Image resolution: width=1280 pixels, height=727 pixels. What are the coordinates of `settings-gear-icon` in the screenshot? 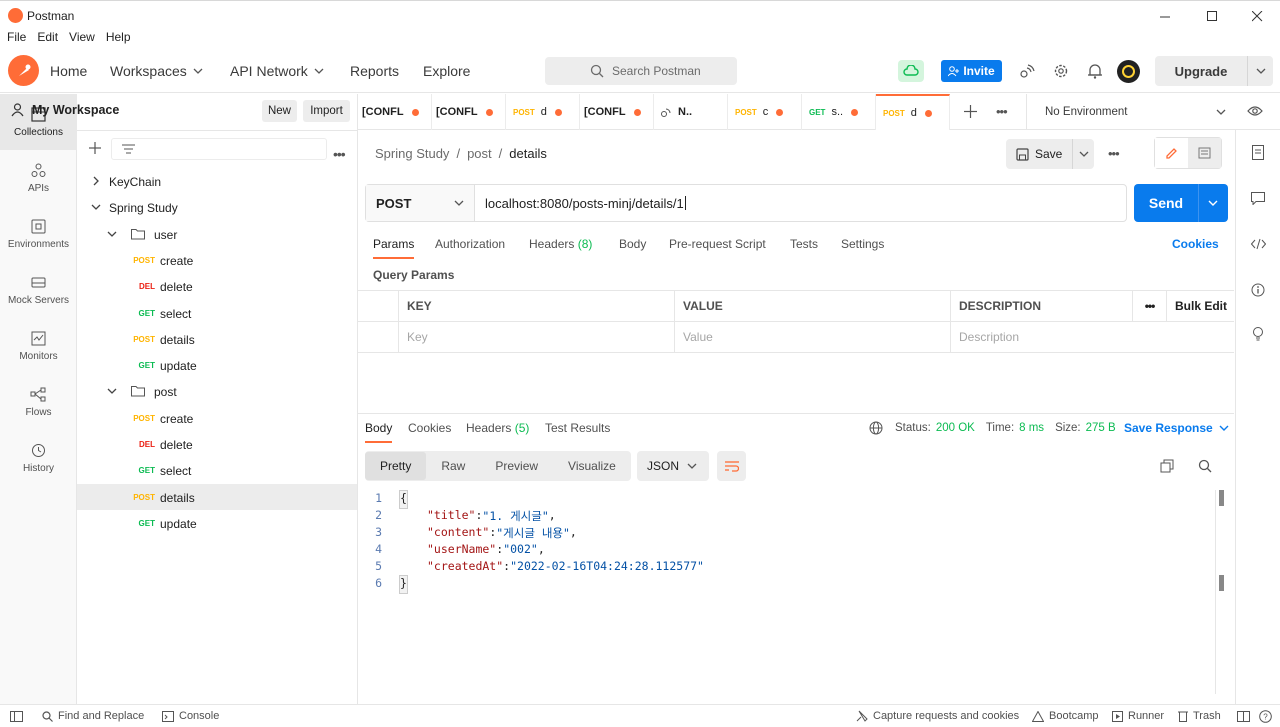 It's located at (1061, 71).